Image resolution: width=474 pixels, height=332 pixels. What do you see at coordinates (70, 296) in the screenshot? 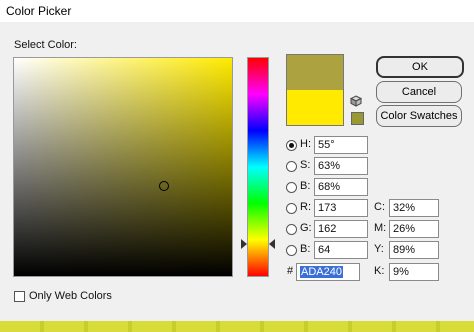
I see `only-web-colors-label: Only Web Colors` at bounding box center [70, 296].